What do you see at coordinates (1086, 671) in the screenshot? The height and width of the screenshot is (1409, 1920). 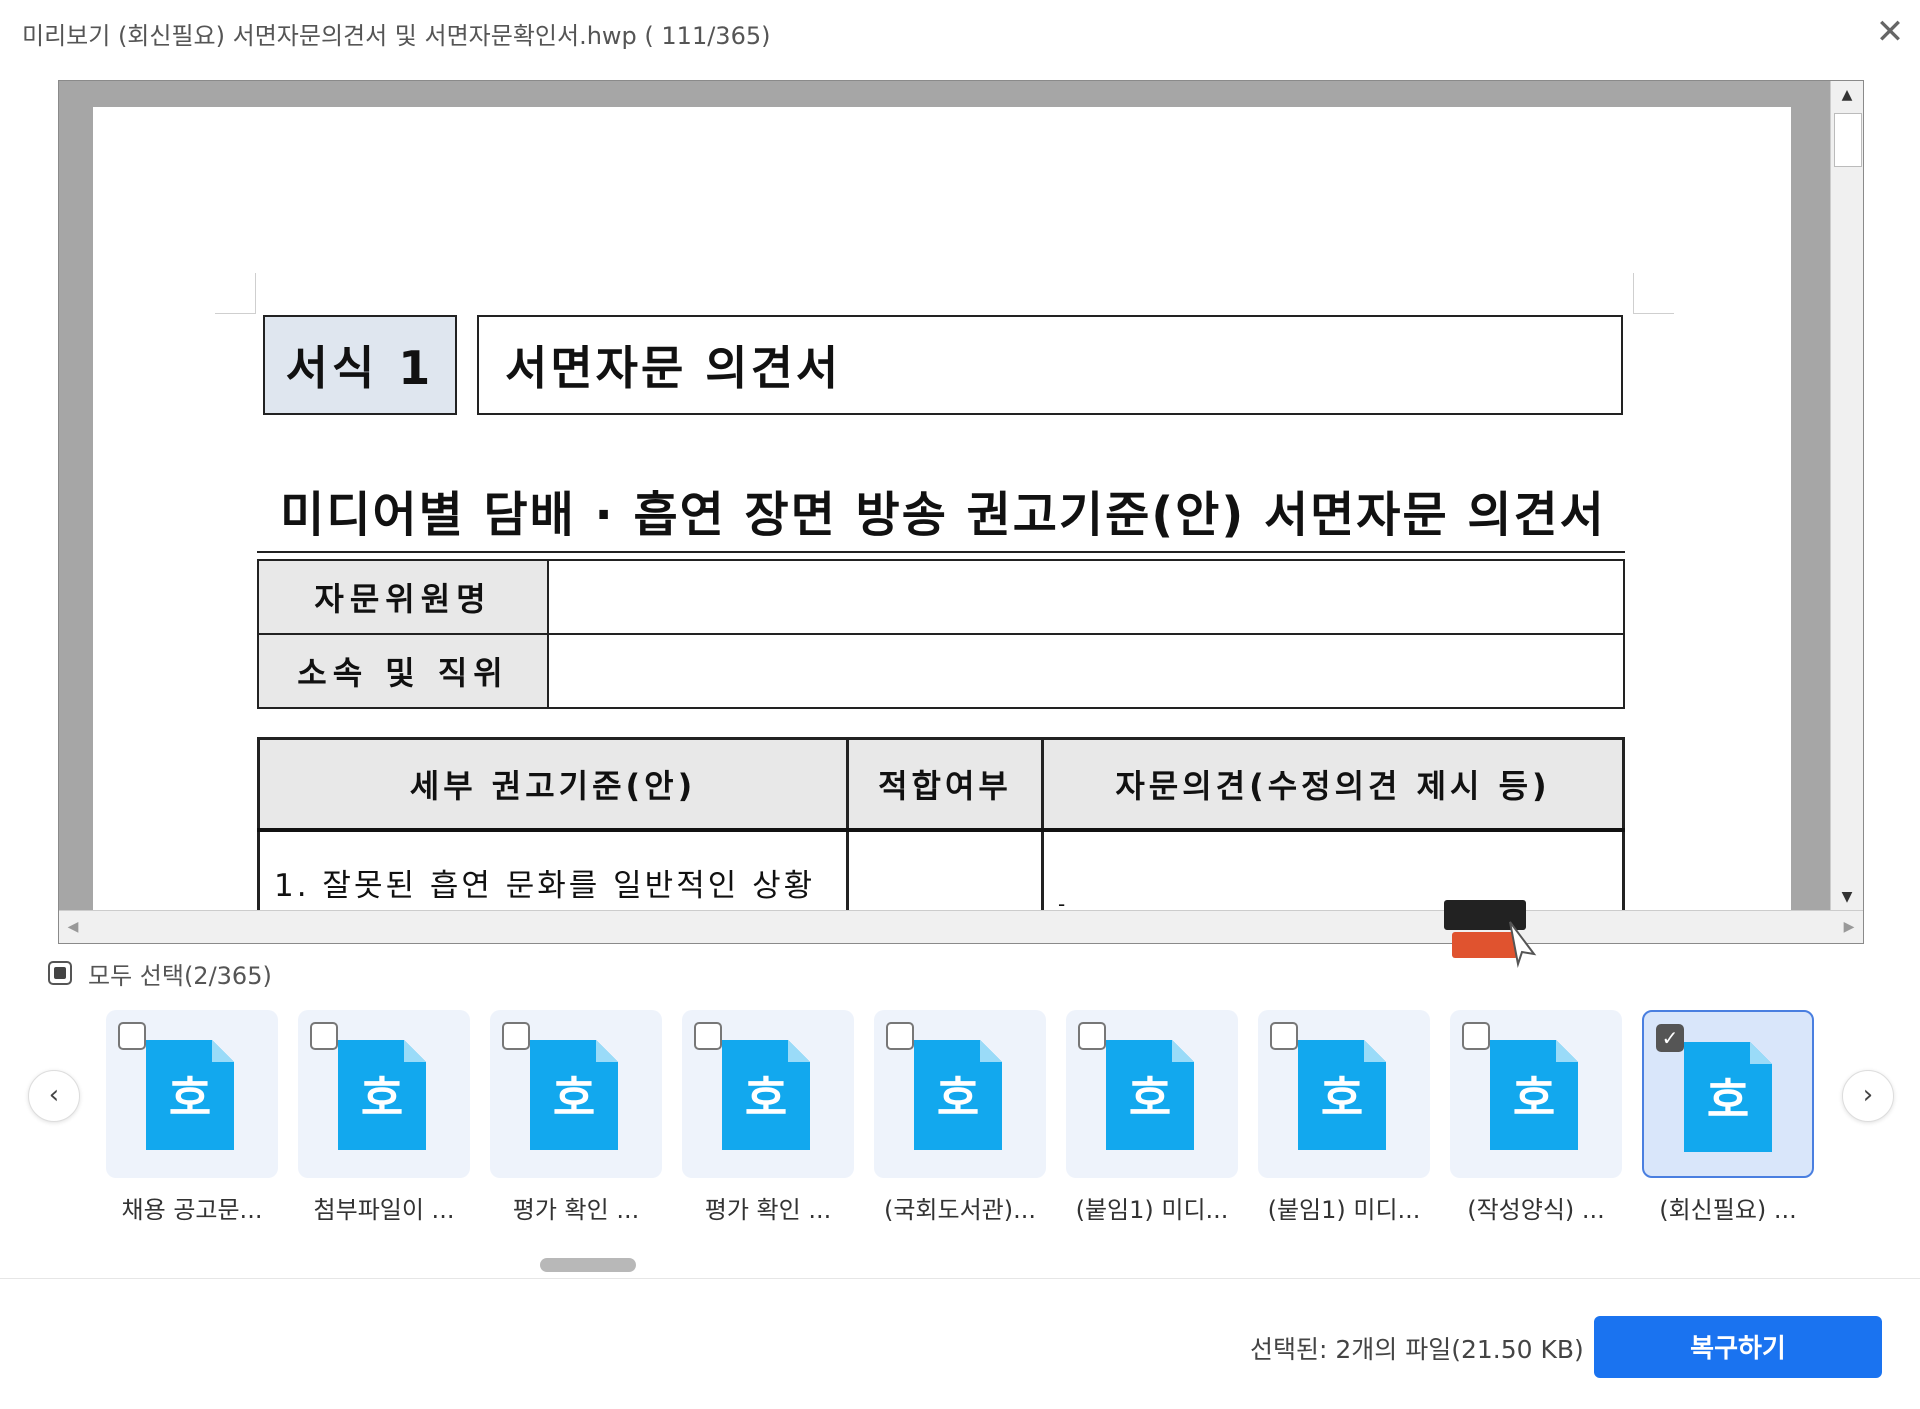 I see `affiliation-value` at bounding box center [1086, 671].